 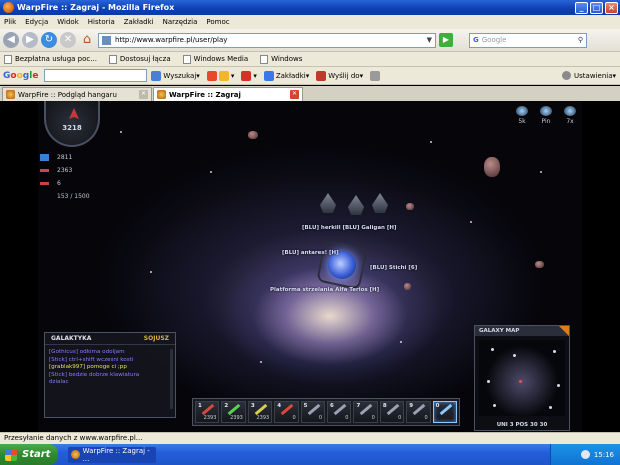 I want to click on settings-button: Ustawienia ▾, so click(x=589, y=75).